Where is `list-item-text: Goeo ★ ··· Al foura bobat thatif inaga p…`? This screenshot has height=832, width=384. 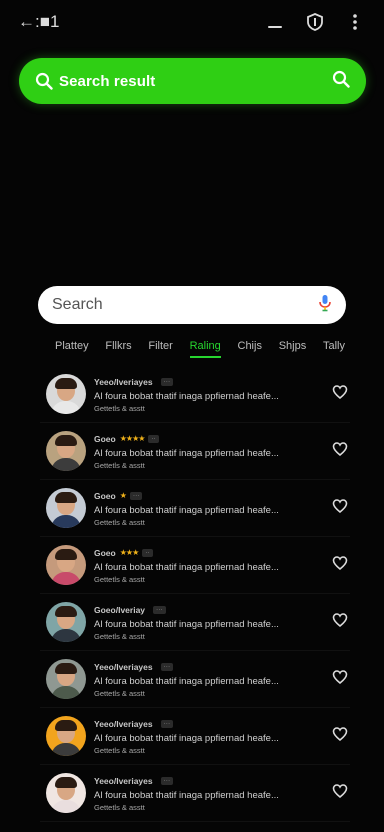 list-item-text: Goeo ★ ··· Al foura bobat thatif inaga p… is located at coordinates (213, 508).